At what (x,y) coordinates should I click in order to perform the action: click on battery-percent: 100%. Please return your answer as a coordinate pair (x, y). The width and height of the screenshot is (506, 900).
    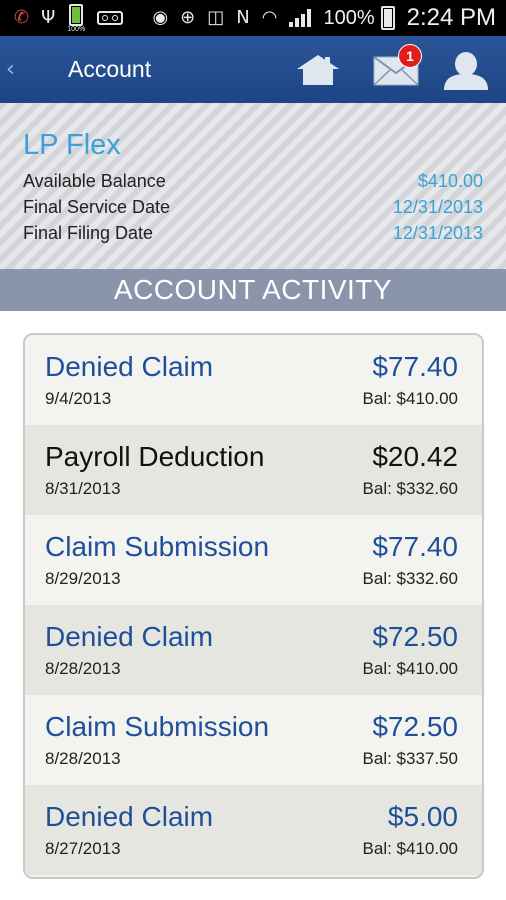
    Looking at the image, I should click on (349, 17).